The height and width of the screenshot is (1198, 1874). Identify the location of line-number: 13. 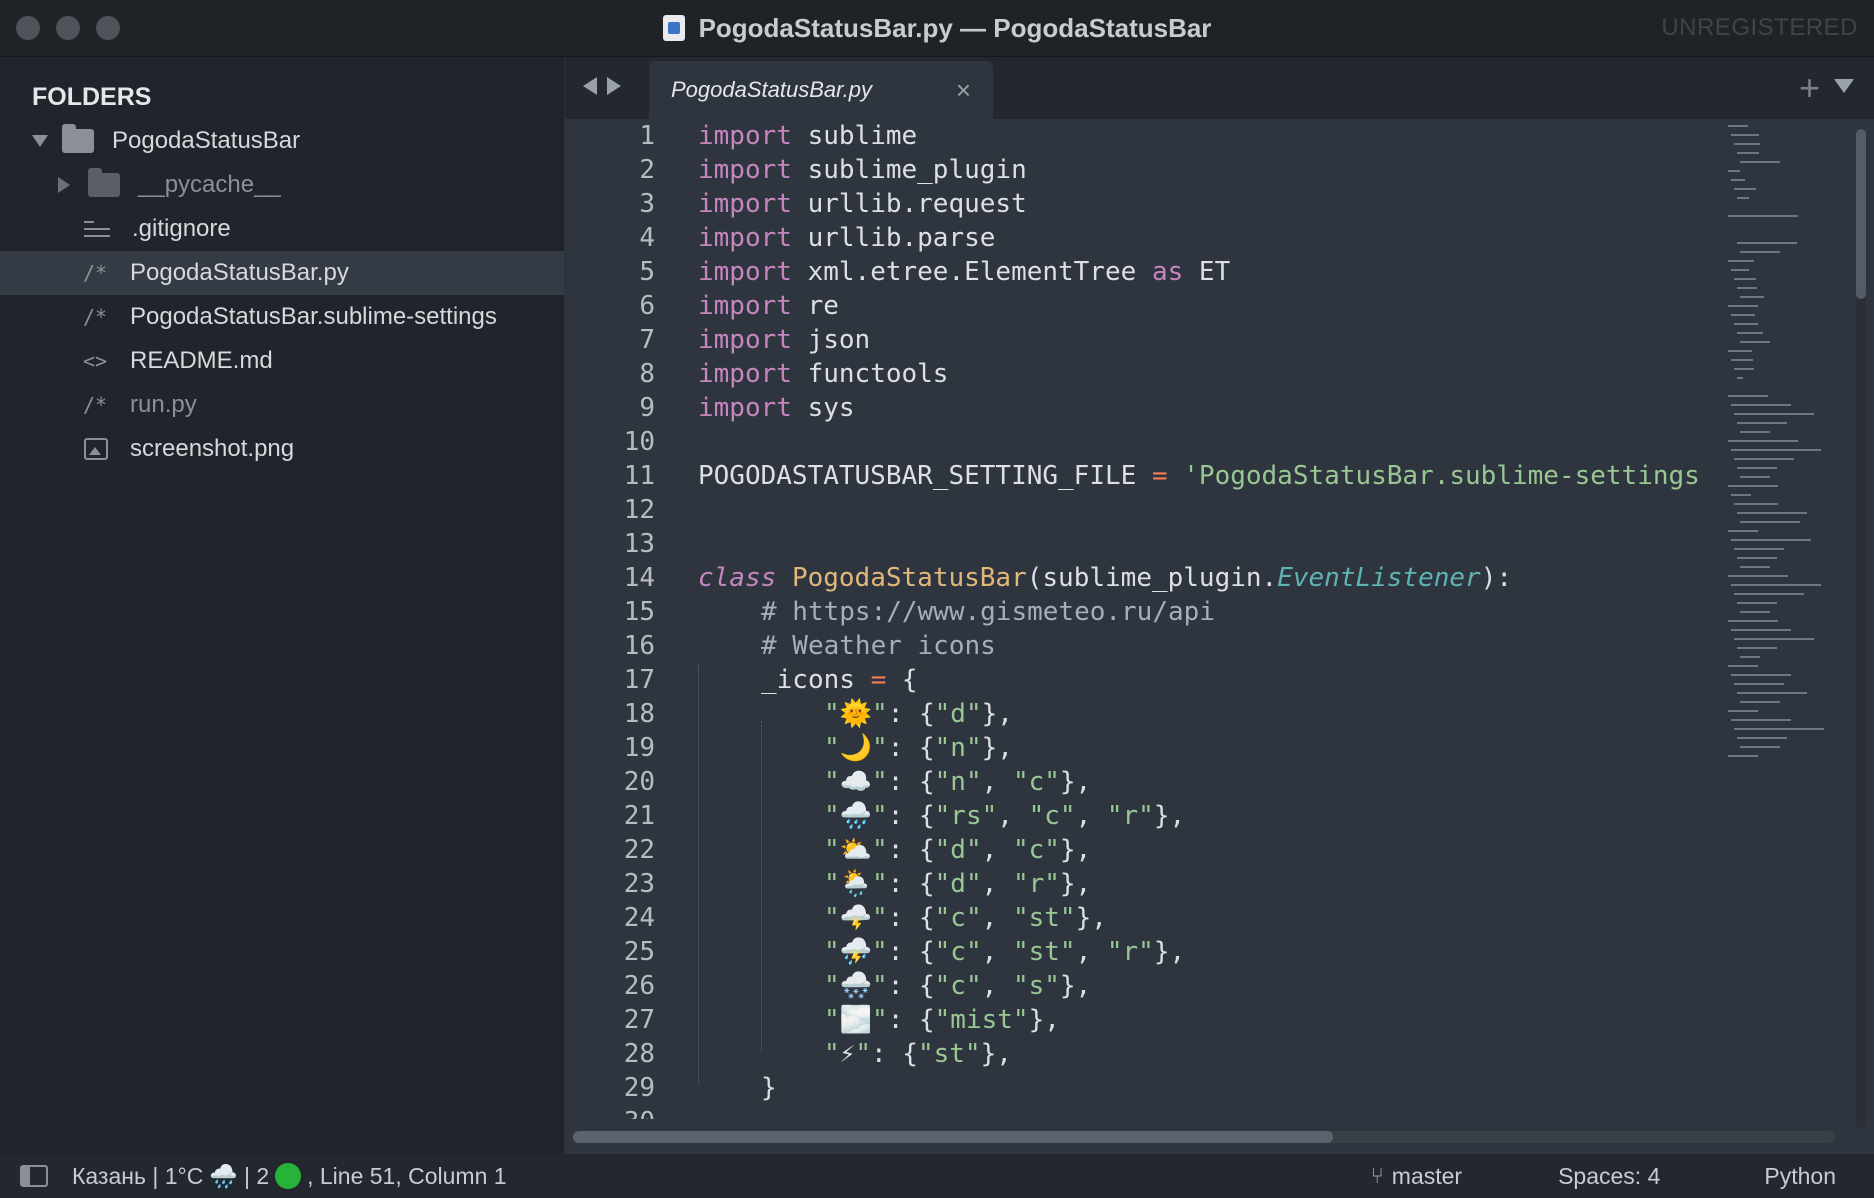
(639, 544).